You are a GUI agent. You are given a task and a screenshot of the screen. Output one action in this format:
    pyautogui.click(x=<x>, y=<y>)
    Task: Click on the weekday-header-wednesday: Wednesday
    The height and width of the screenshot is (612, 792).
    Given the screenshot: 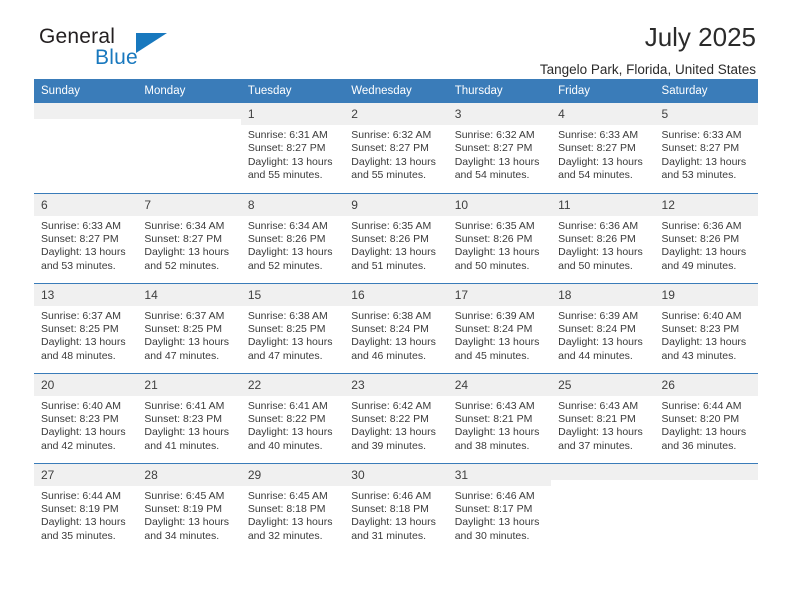 What is the action you would take?
    pyautogui.click(x=396, y=91)
    